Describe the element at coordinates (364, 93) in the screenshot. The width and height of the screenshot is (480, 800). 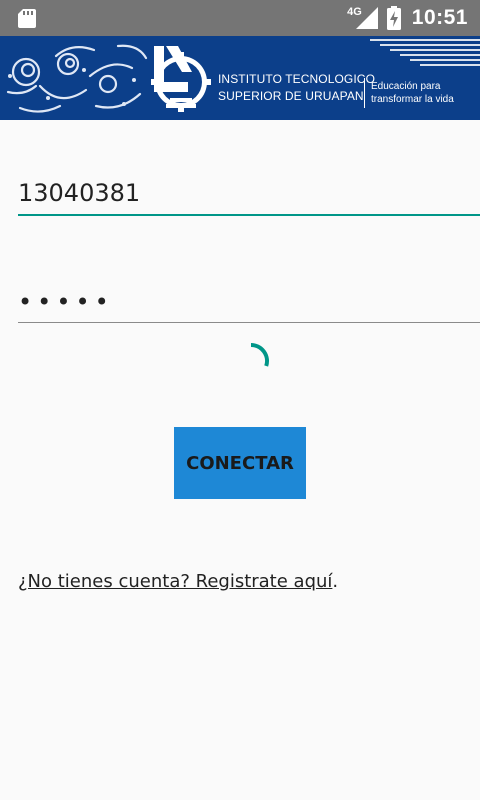
I see `banner-divider` at that location.